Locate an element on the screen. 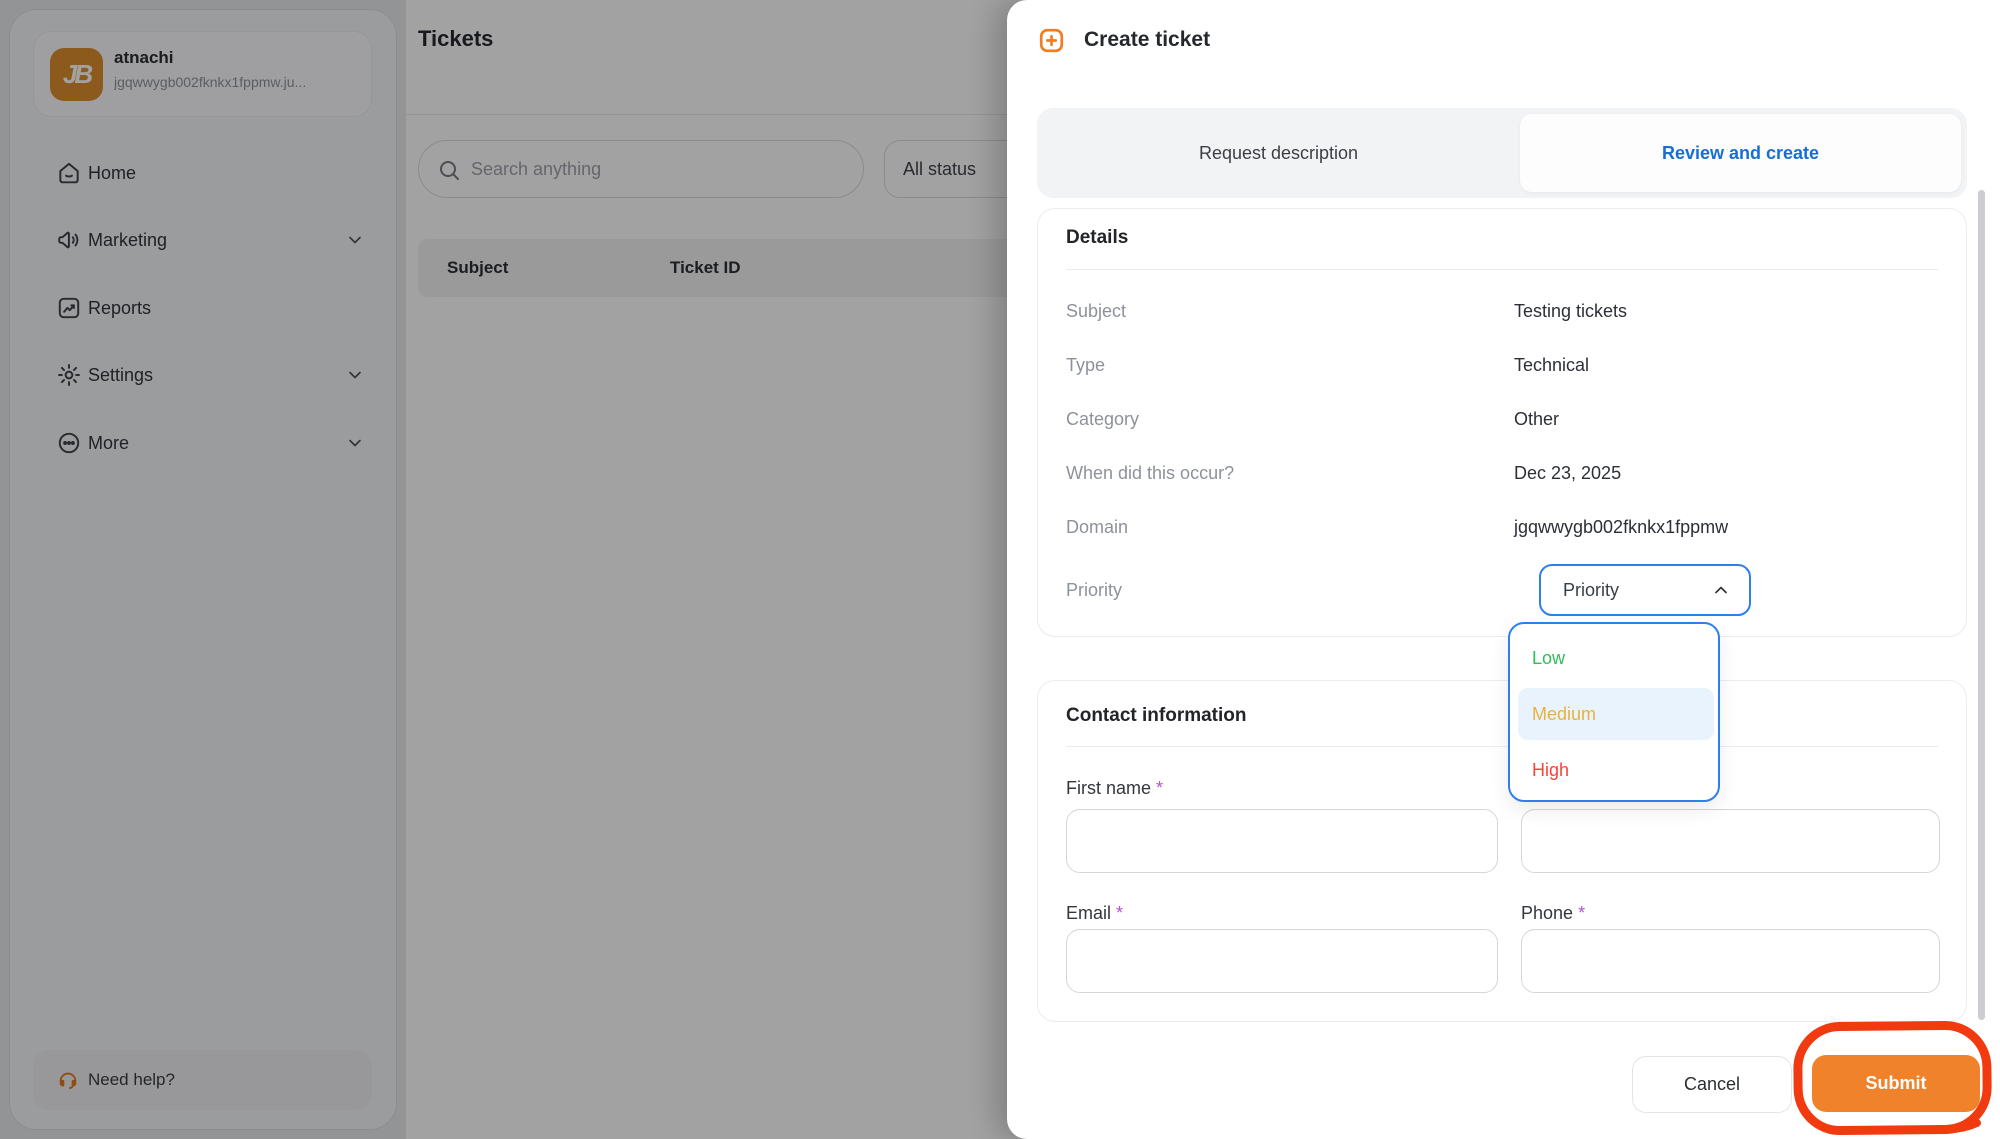 The width and height of the screenshot is (2000, 1139). phone-label: Phone * is located at coordinates (1553, 913).